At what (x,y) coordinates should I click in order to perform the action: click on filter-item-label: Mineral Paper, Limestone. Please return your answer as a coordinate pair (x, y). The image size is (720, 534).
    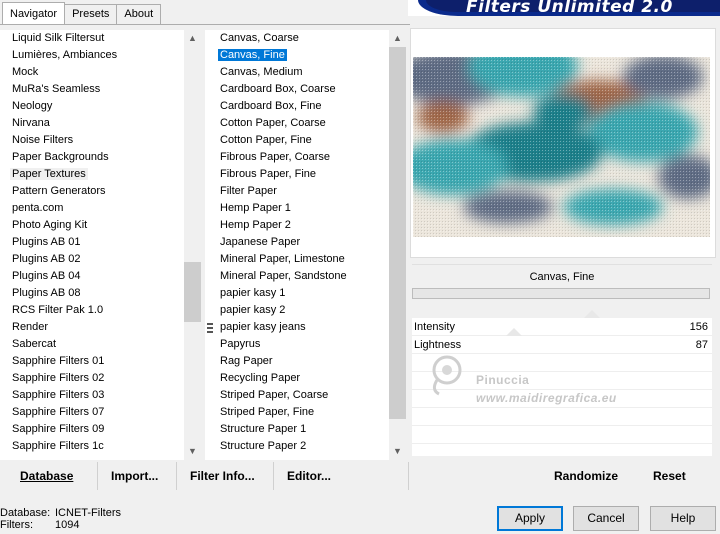
    Looking at the image, I should click on (282, 259).